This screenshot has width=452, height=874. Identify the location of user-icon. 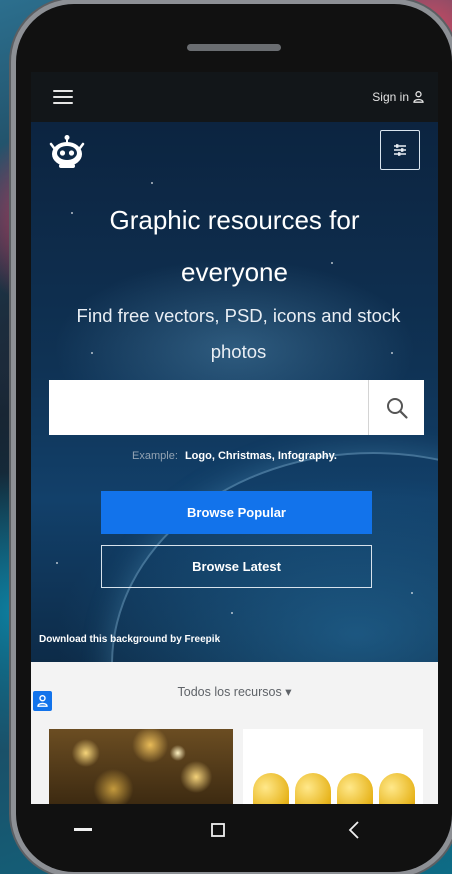
(418, 97).